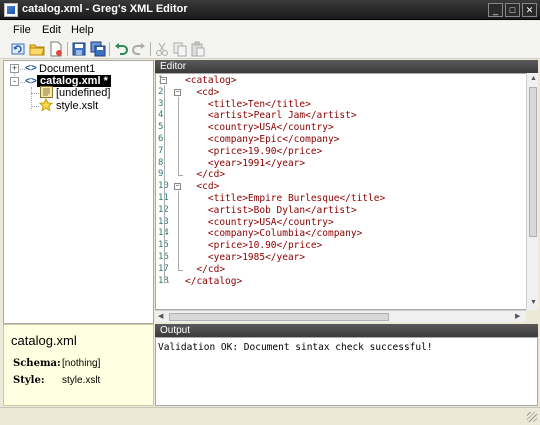  I want to click on refresh-icon, so click(18, 49).